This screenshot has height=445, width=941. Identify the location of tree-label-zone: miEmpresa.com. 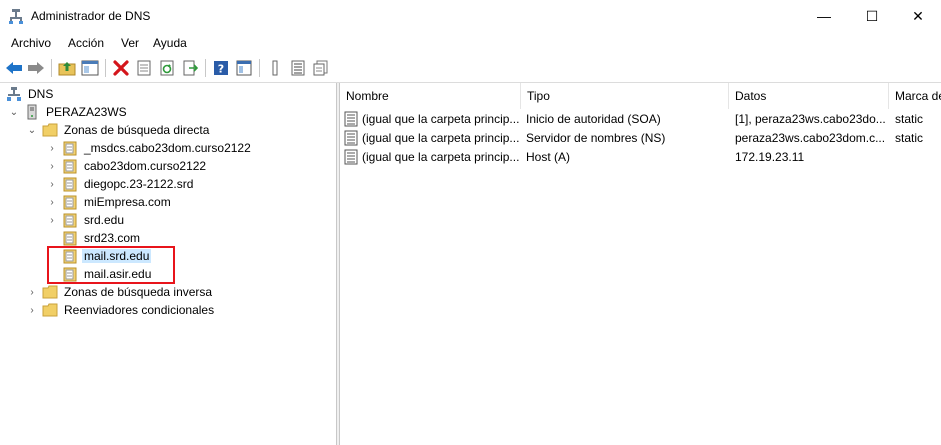
(127, 202).